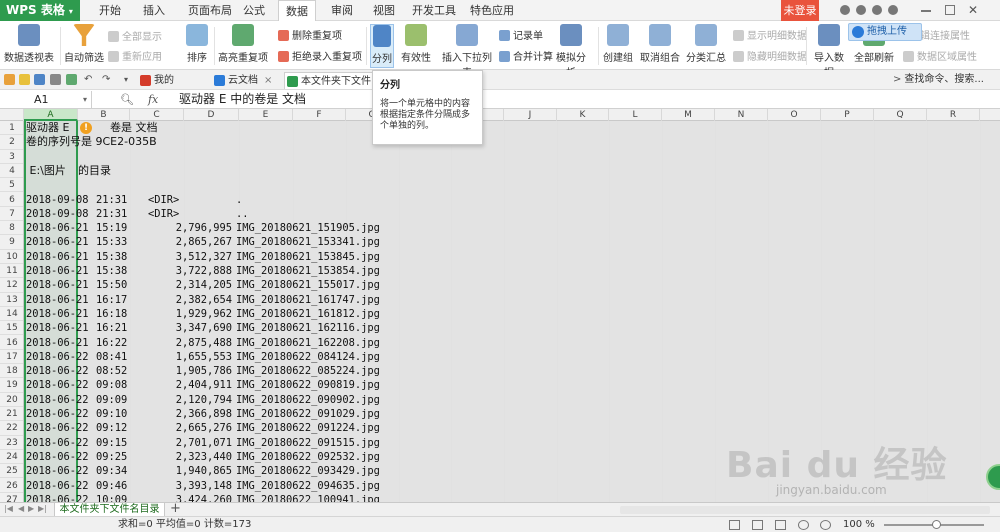 The height and width of the screenshot is (532, 1000). I want to click on cell-e: IMG_20180622_094635.jpg, so click(308, 486).